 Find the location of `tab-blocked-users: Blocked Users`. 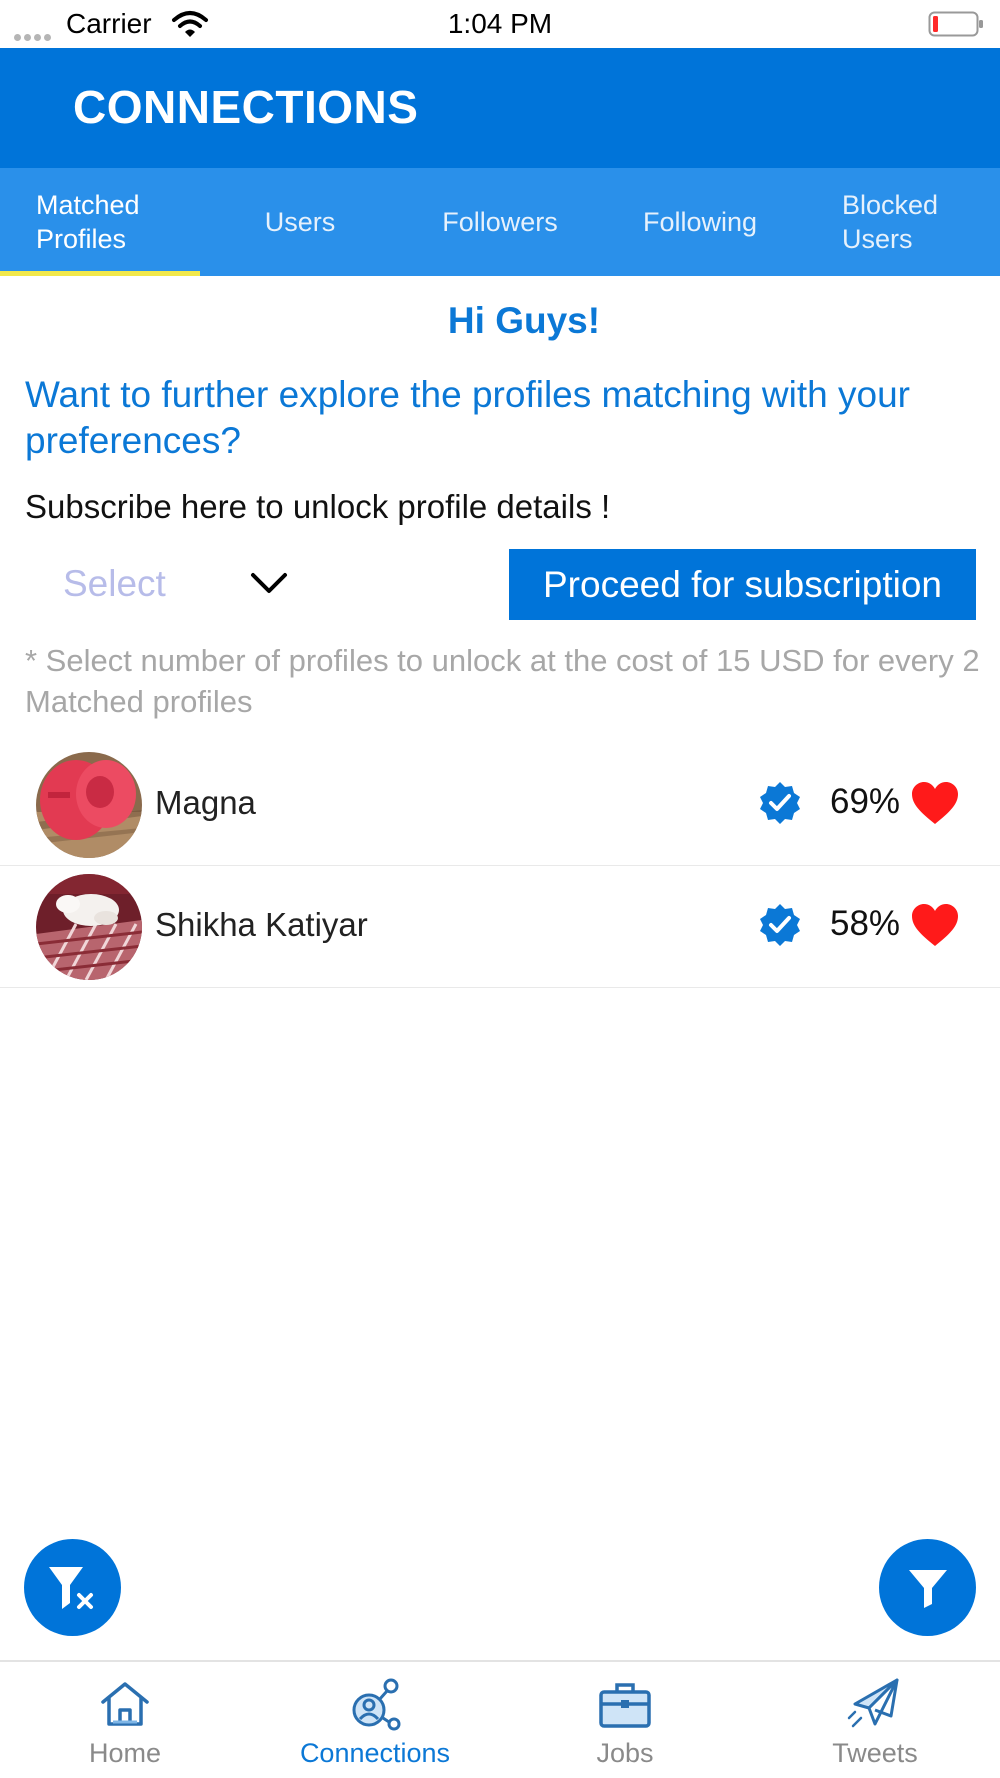

tab-blocked-users: Blocked Users is located at coordinates (900, 222).